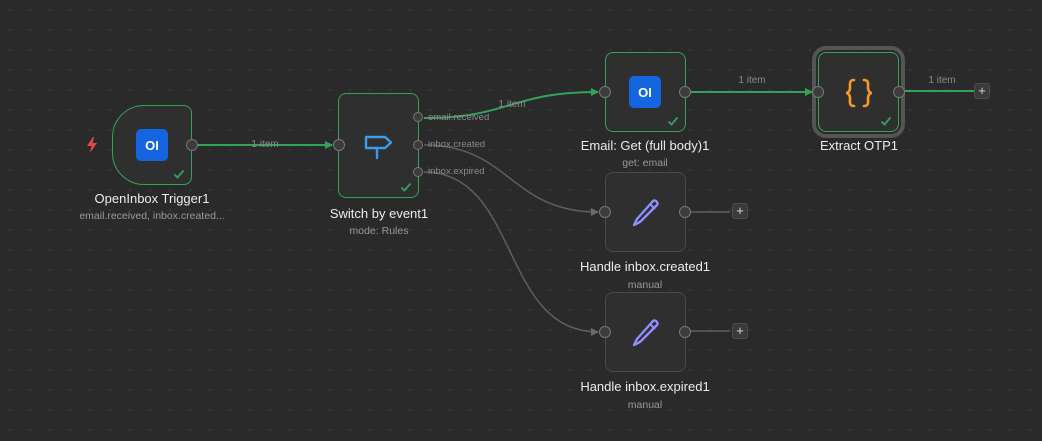 Image resolution: width=1042 pixels, height=441 pixels. Describe the element at coordinates (899, 92) in the screenshot. I see `extract-otp-output-port` at that location.